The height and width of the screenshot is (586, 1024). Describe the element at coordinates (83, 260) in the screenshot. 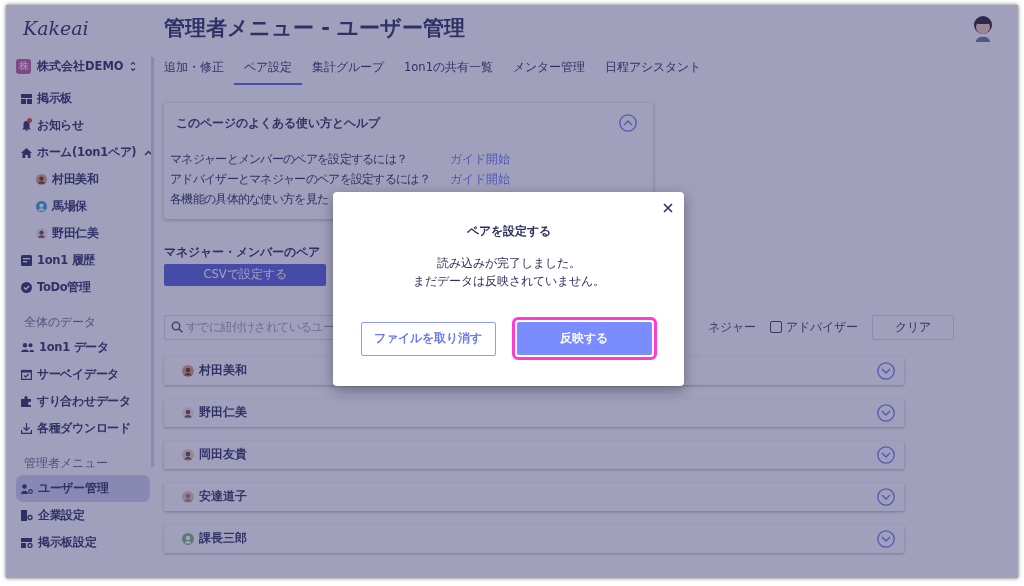

I see `sidebar-item: 1on1 履歴` at that location.